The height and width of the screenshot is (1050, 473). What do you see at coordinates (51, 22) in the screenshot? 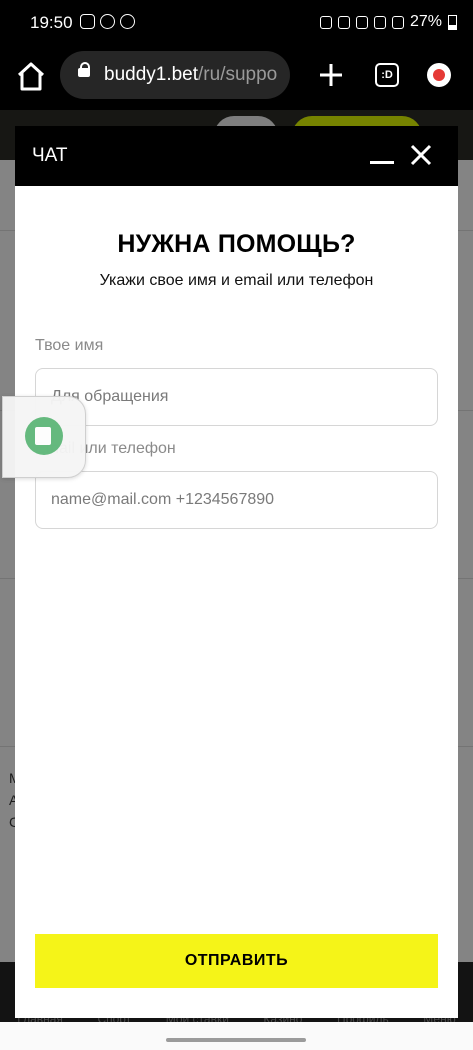
I see `status-time: 19:50` at bounding box center [51, 22].